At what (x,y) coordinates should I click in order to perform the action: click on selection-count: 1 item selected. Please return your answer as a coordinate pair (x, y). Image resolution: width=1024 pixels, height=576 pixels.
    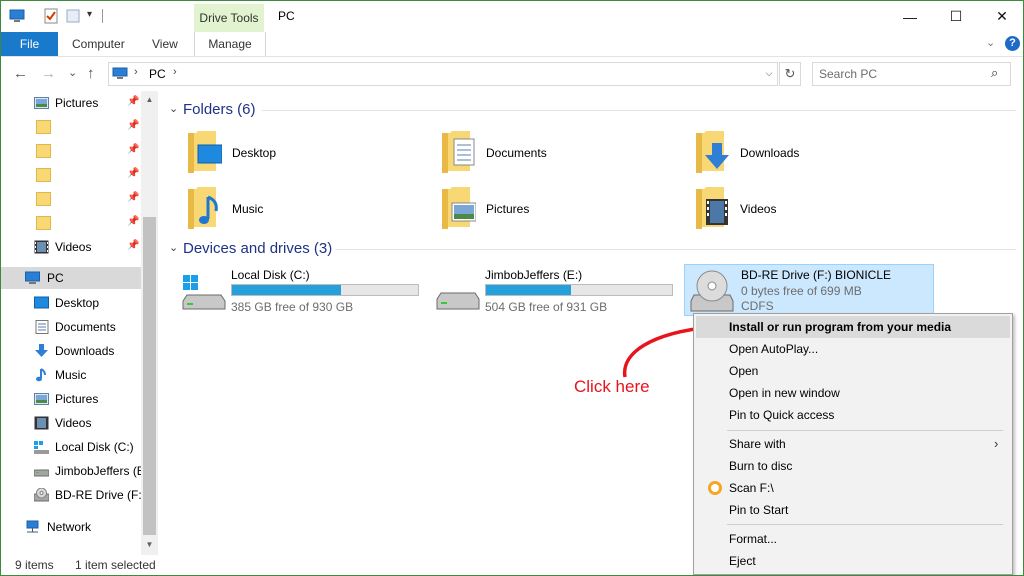
    Looking at the image, I should click on (115, 565).